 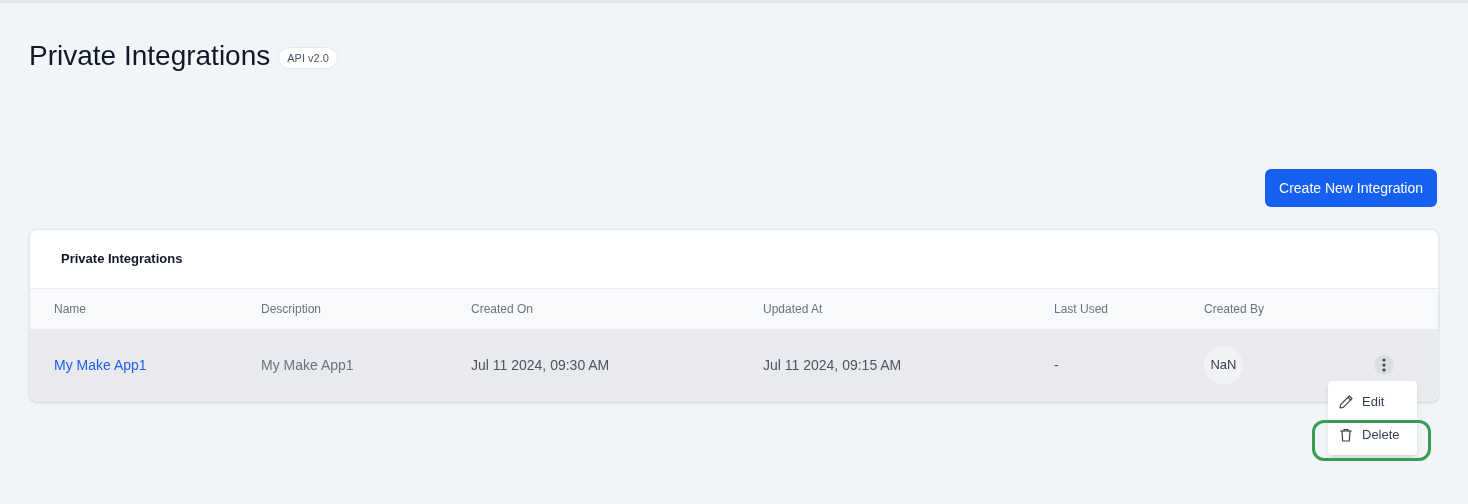 I want to click on more-options-button, so click(x=1384, y=365).